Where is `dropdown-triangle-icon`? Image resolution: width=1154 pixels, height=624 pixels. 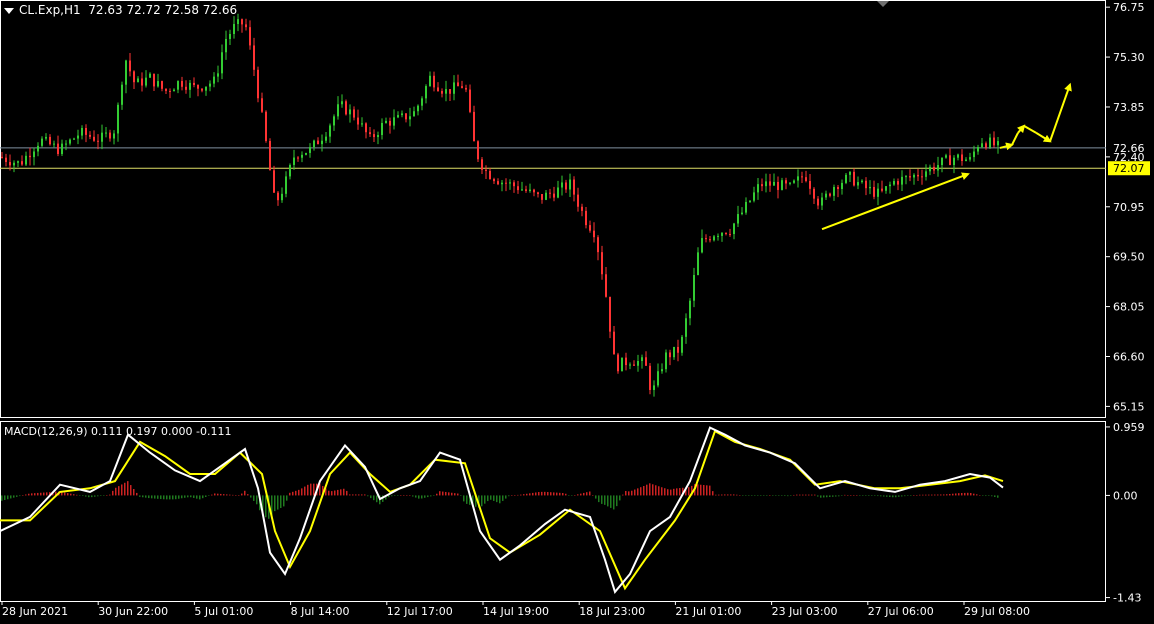
dropdown-triangle-icon is located at coordinates (9, 10).